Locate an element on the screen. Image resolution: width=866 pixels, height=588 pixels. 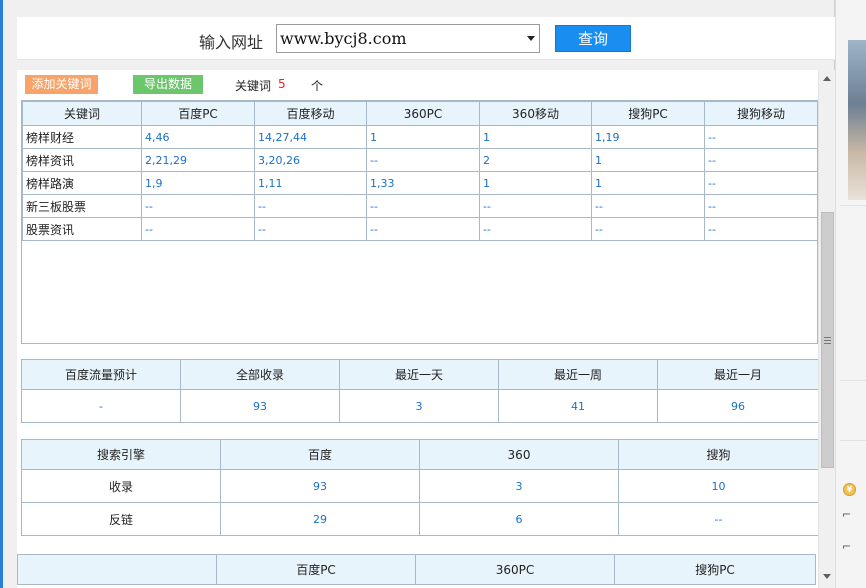
table-row: 榜样路演 1,9 1,11 1,33 1 1 -- is located at coordinates (420, 183).